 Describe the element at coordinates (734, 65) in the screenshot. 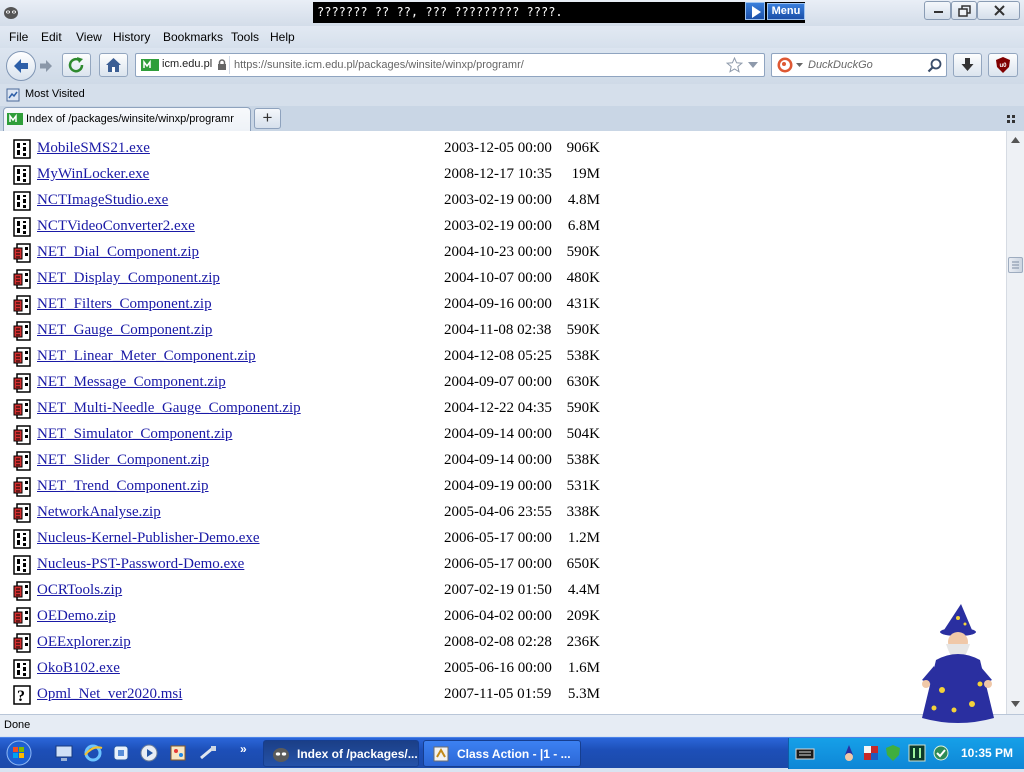

I see `bookmark-star-icon` at that location.